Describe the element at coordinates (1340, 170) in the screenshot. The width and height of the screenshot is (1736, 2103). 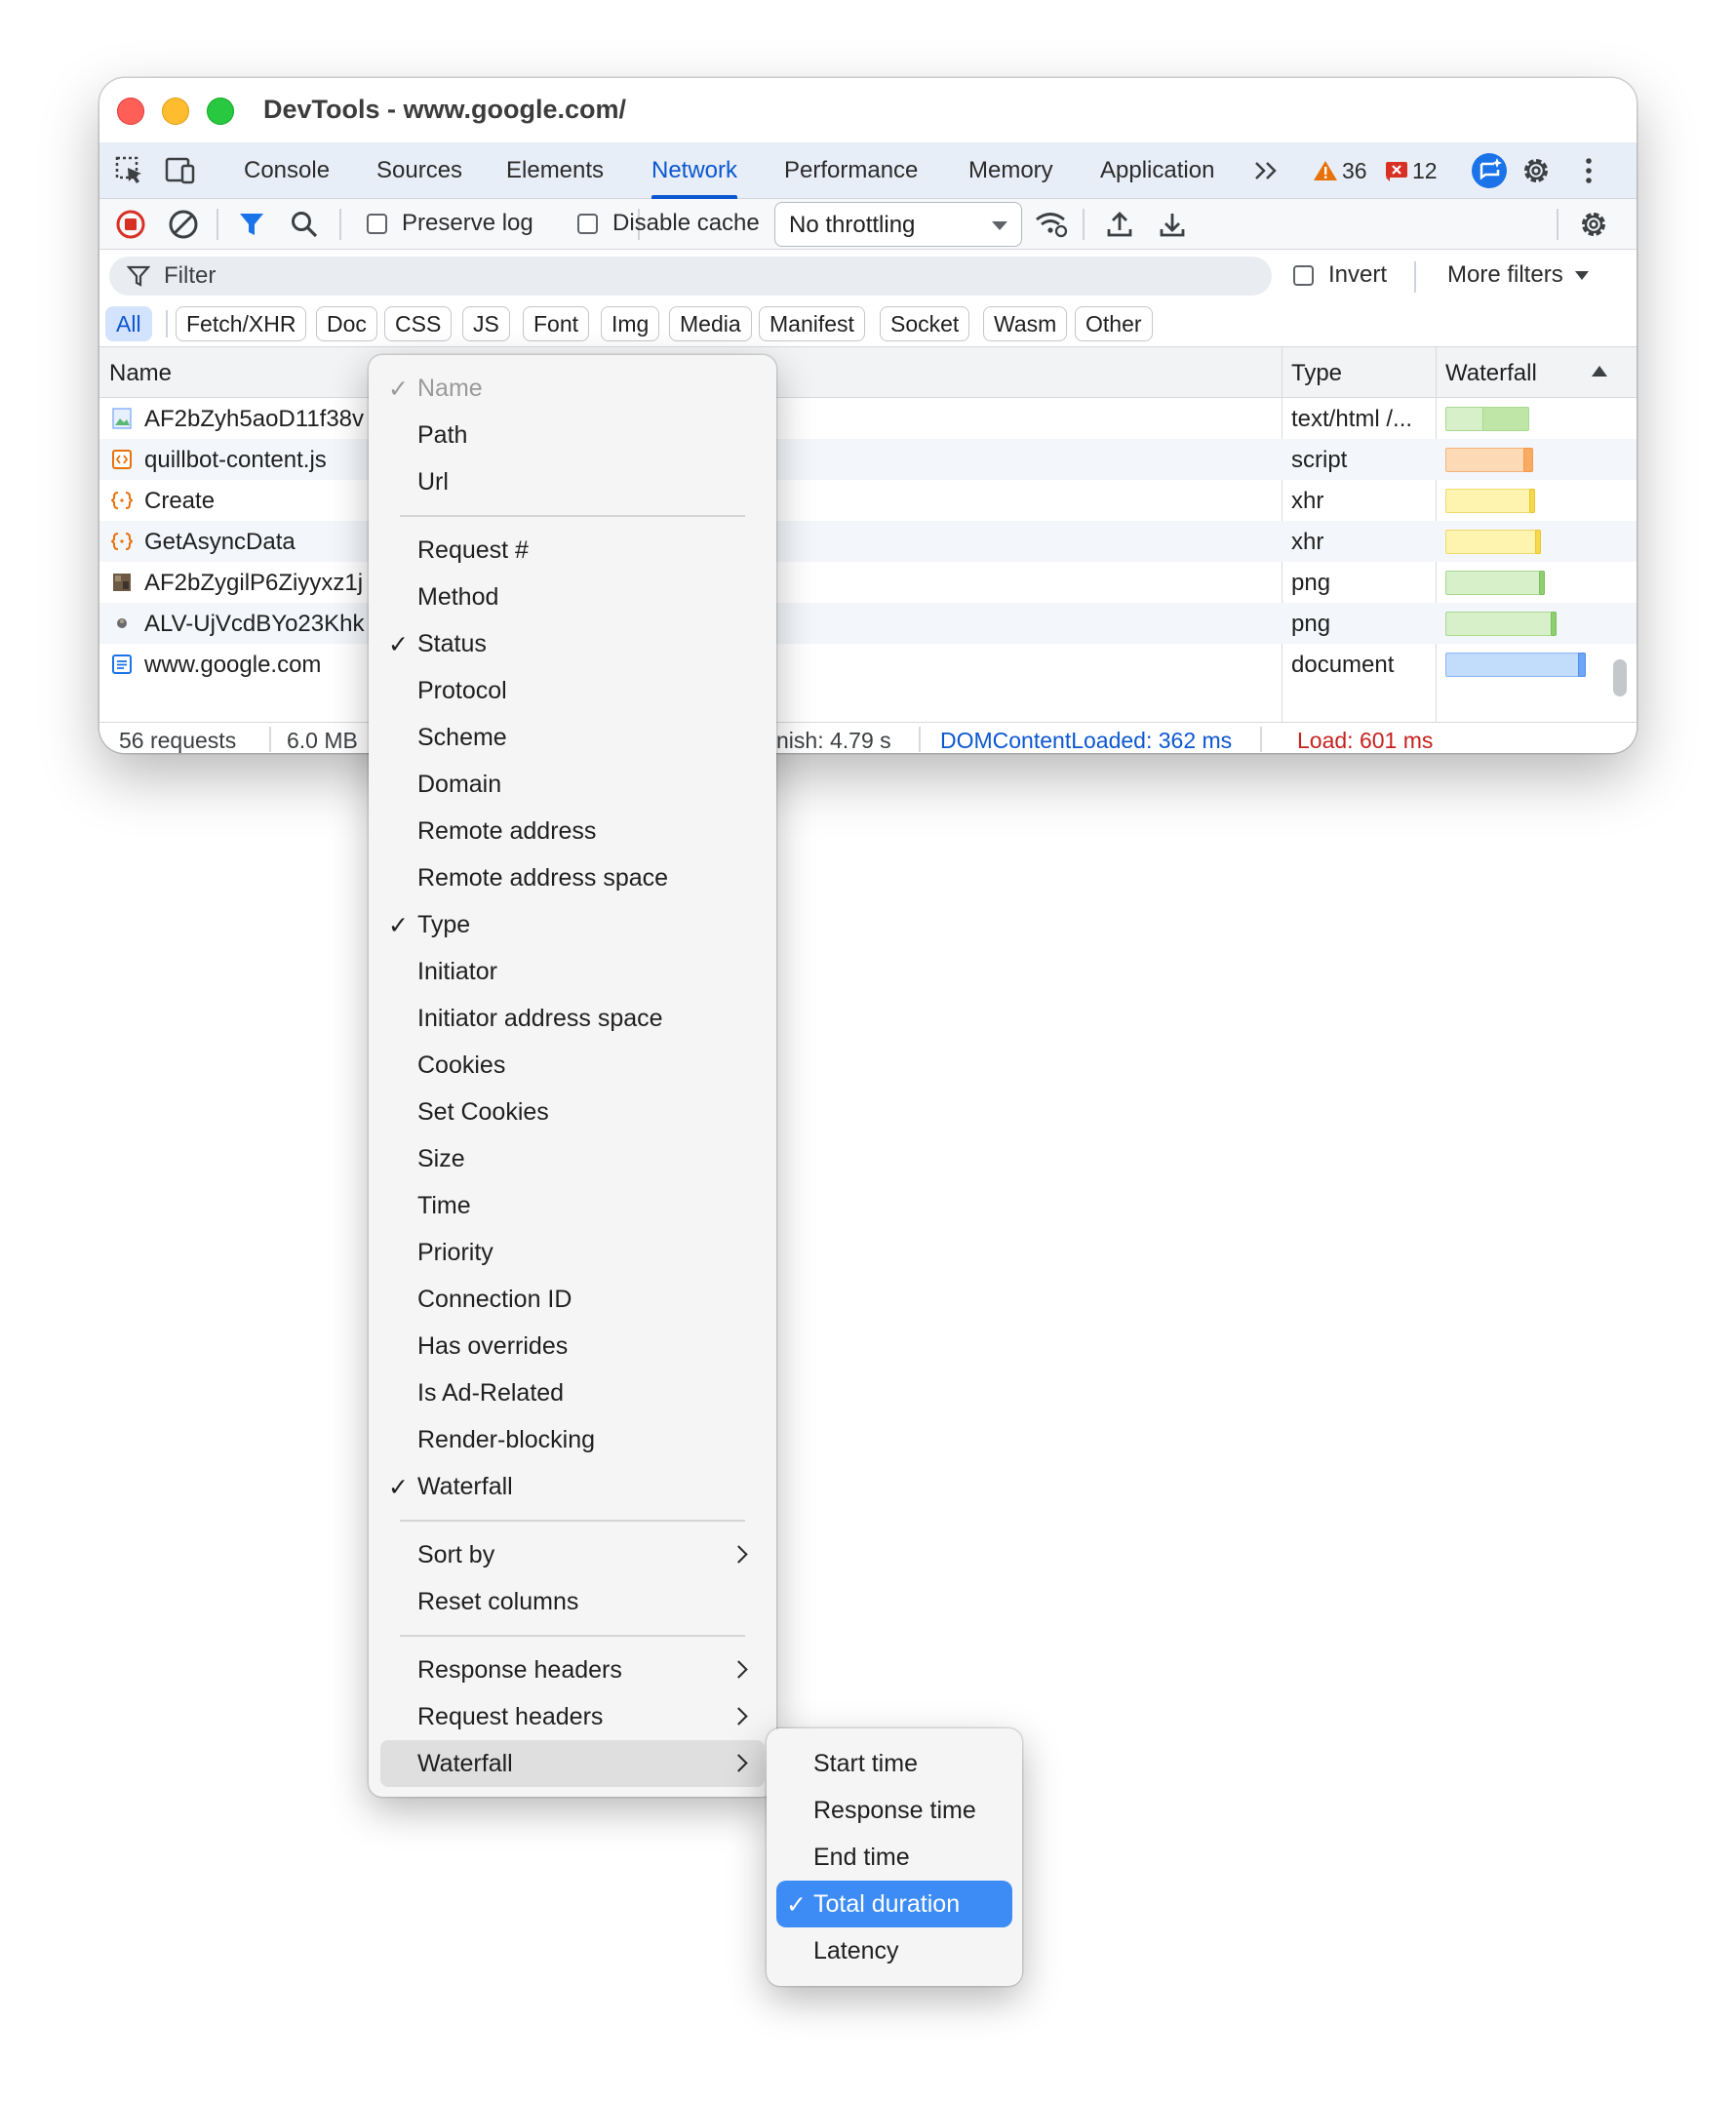
I see `warnings-badge: 36` at that location.